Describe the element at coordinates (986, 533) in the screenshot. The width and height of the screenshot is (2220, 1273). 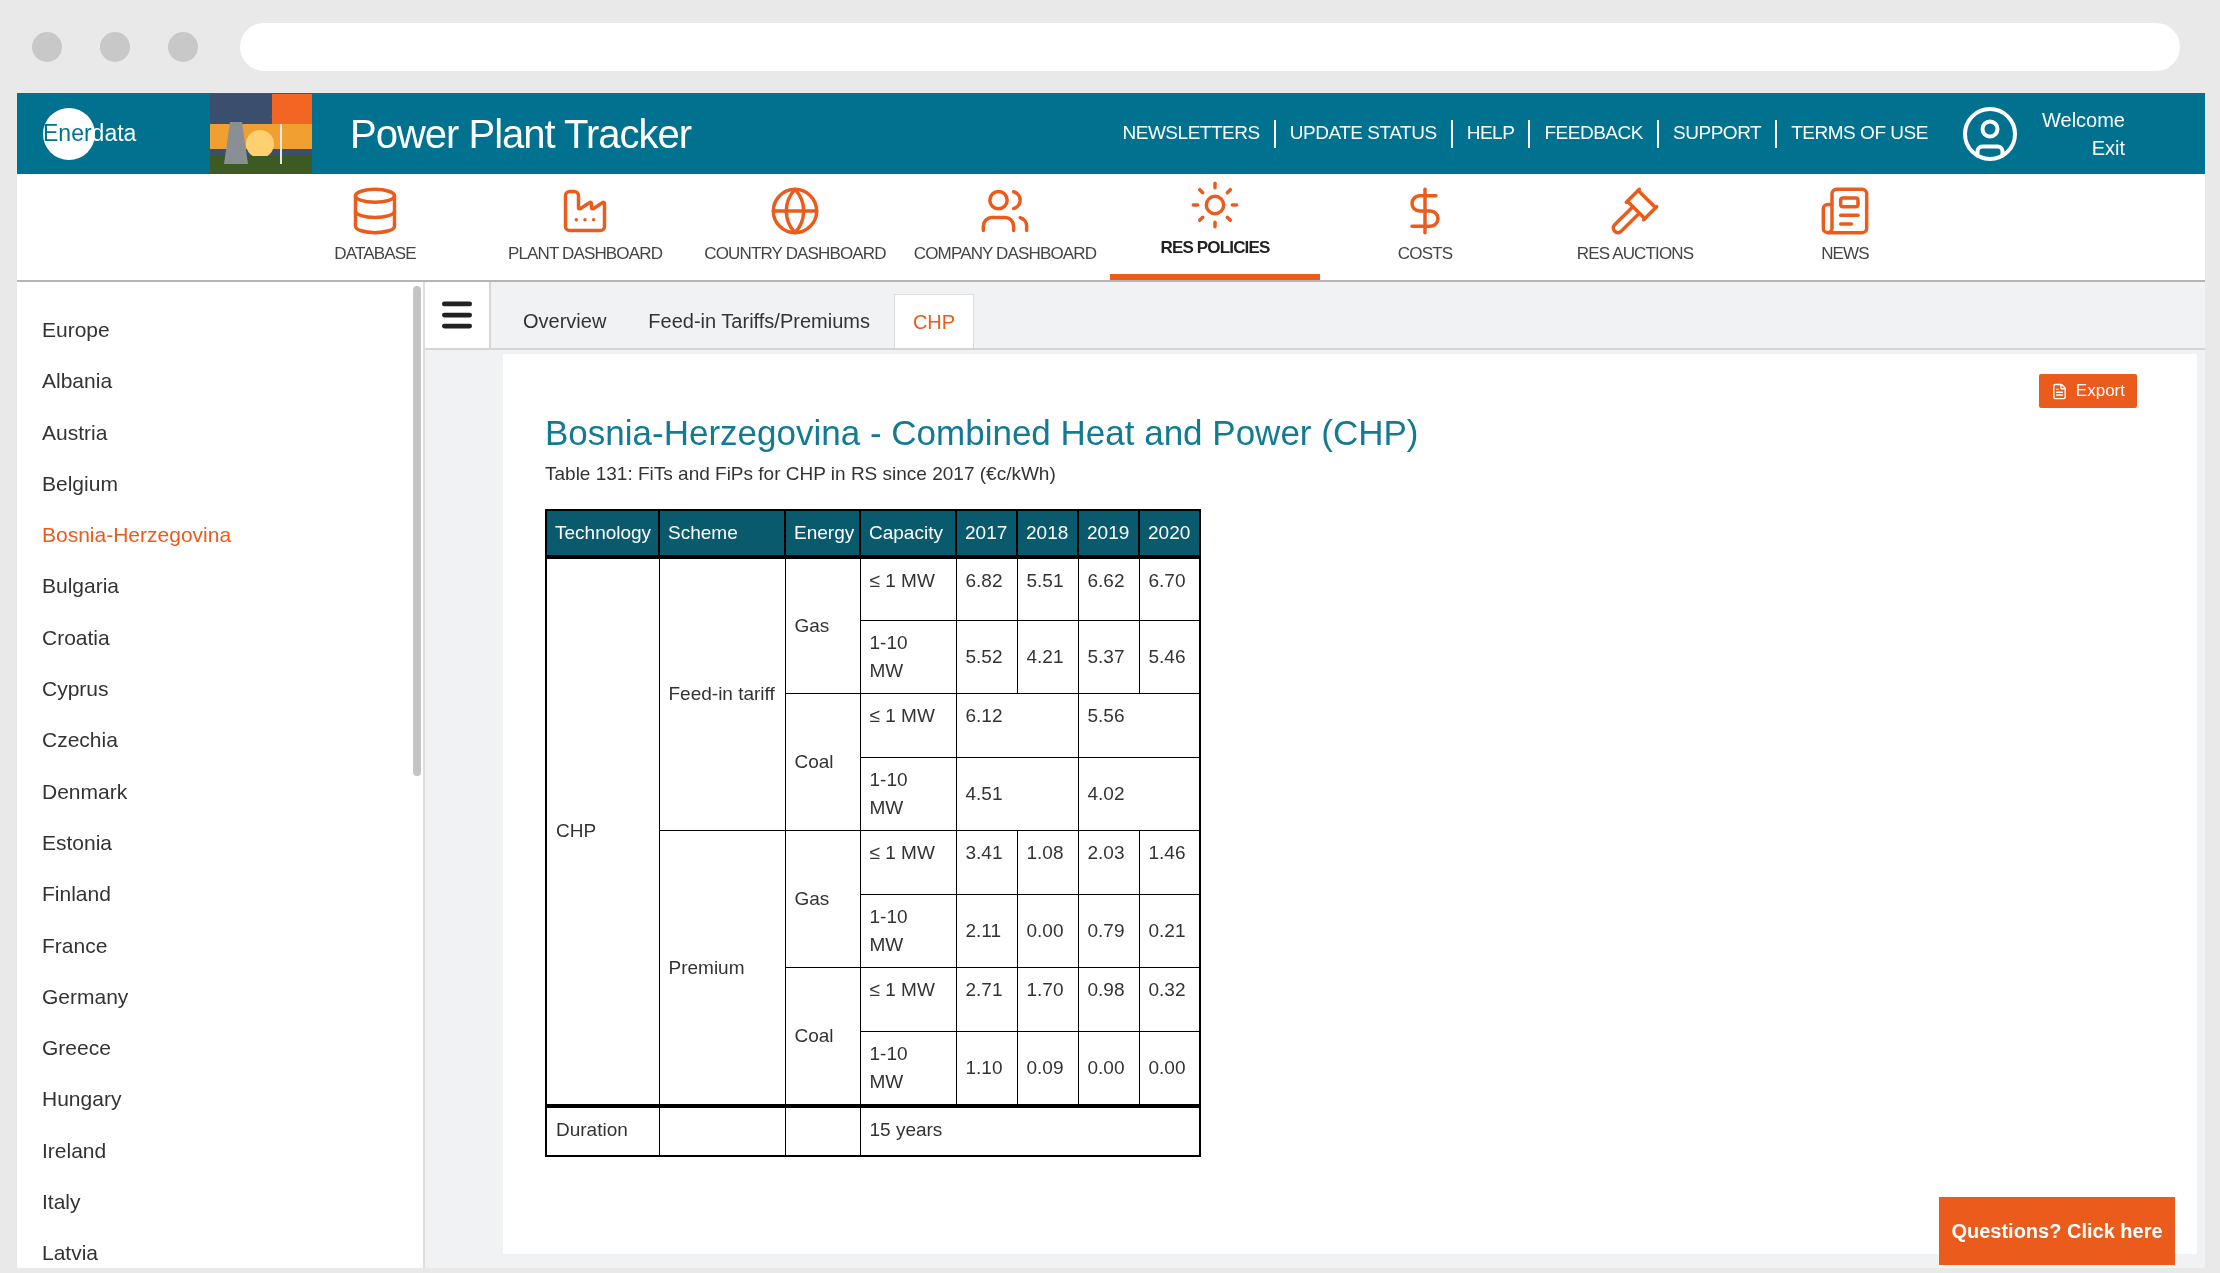
I see `column-header: 2017` at that location.